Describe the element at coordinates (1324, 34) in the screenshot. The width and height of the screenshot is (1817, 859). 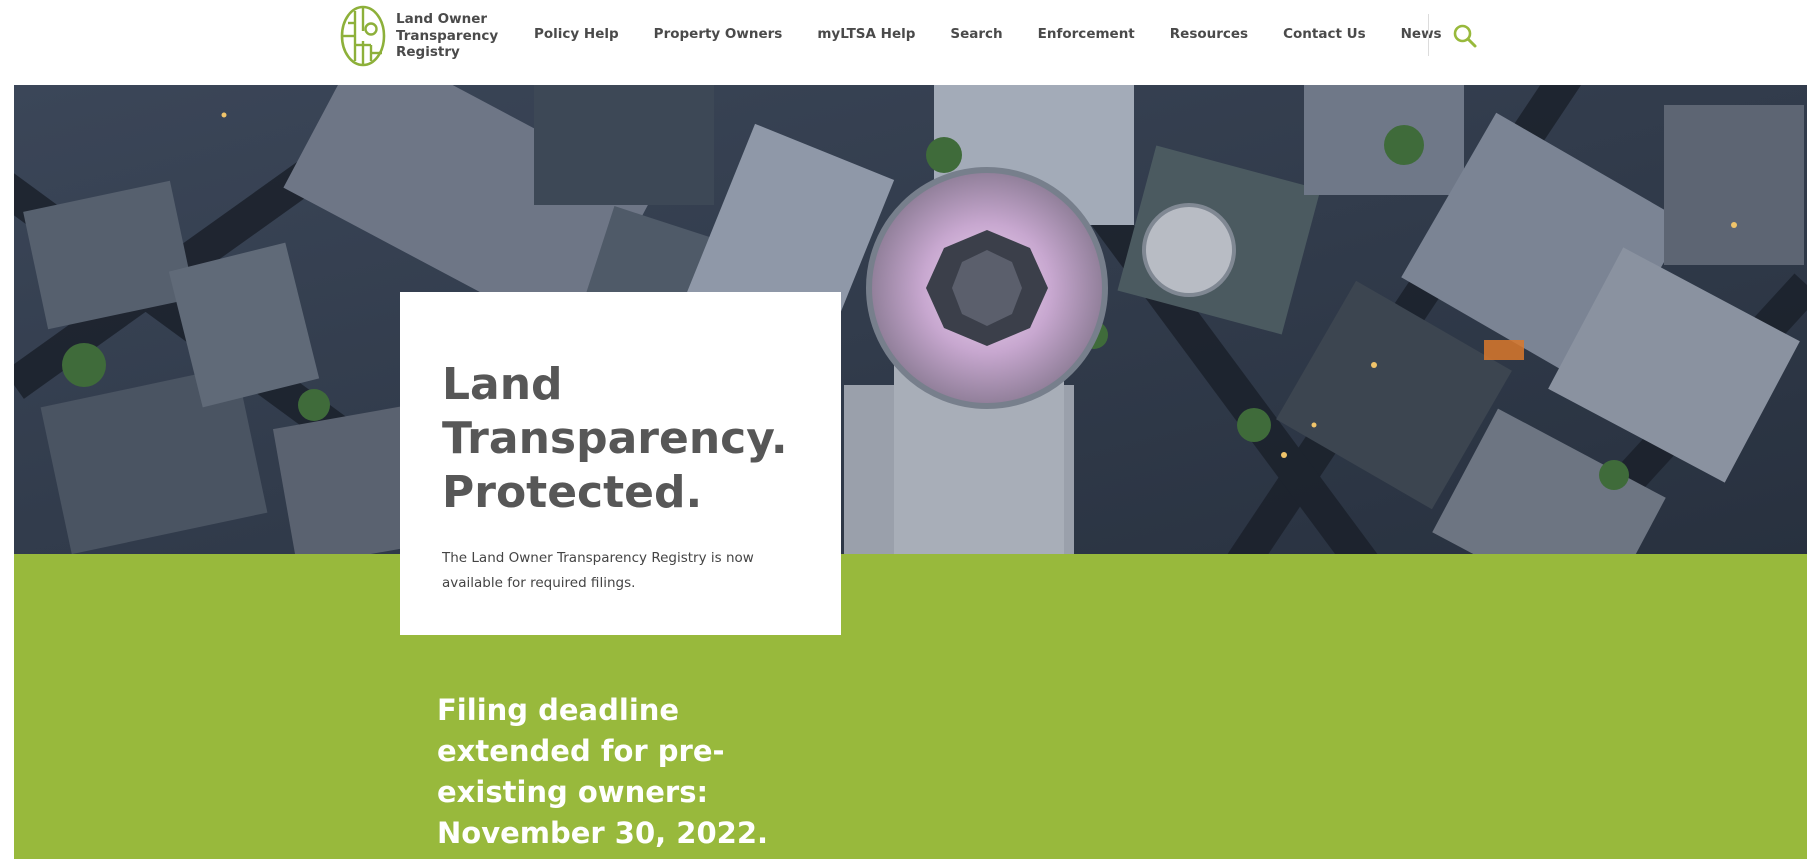
I see `nav-contact-us: Contact Us` at that location.